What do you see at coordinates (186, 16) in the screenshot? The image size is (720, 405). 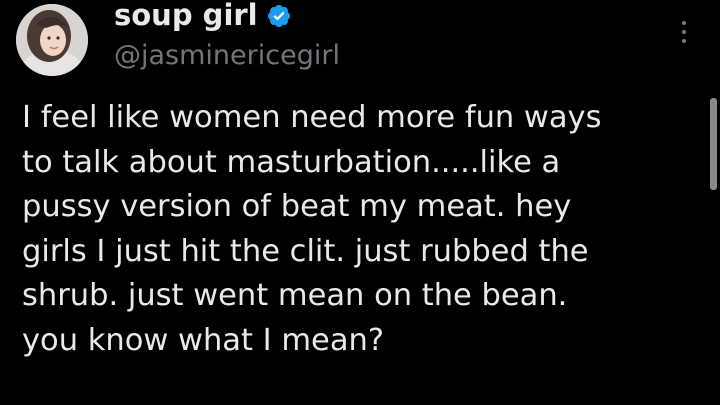 I see `display-name: soup girl` at bounding box center [186, 16].